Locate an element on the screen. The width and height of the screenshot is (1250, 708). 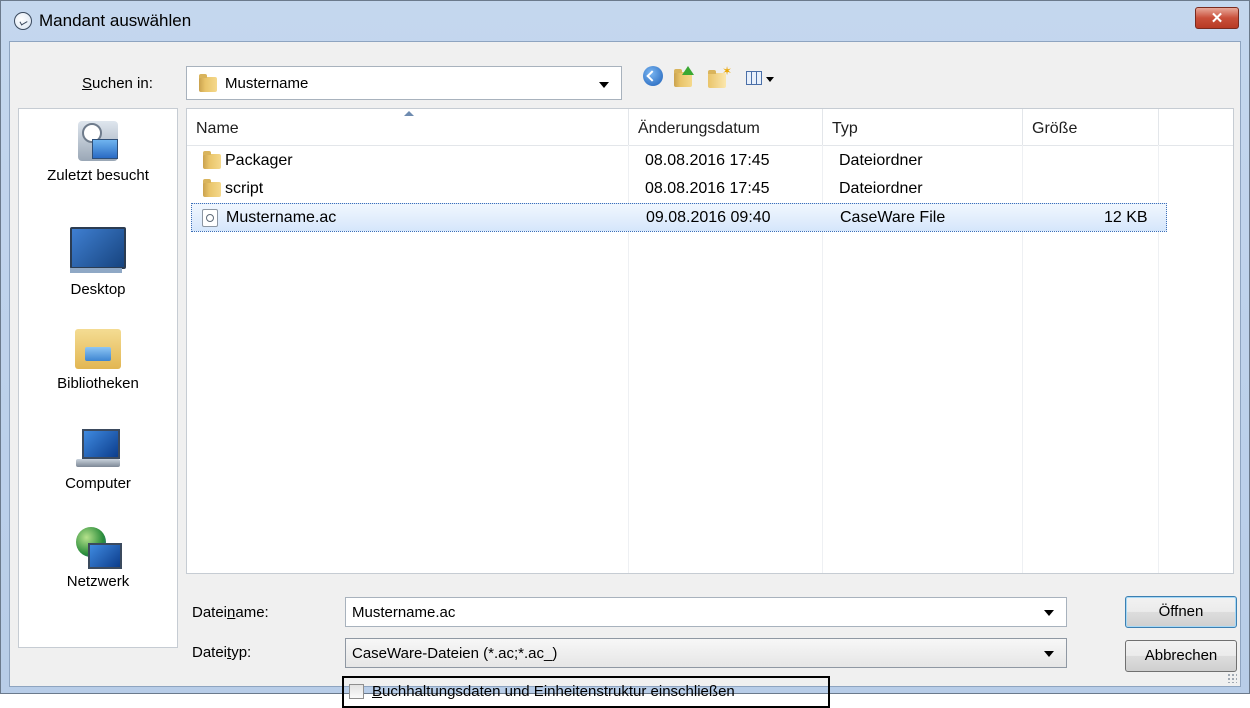
view-menu-icon is located at coordinates (762, 78).